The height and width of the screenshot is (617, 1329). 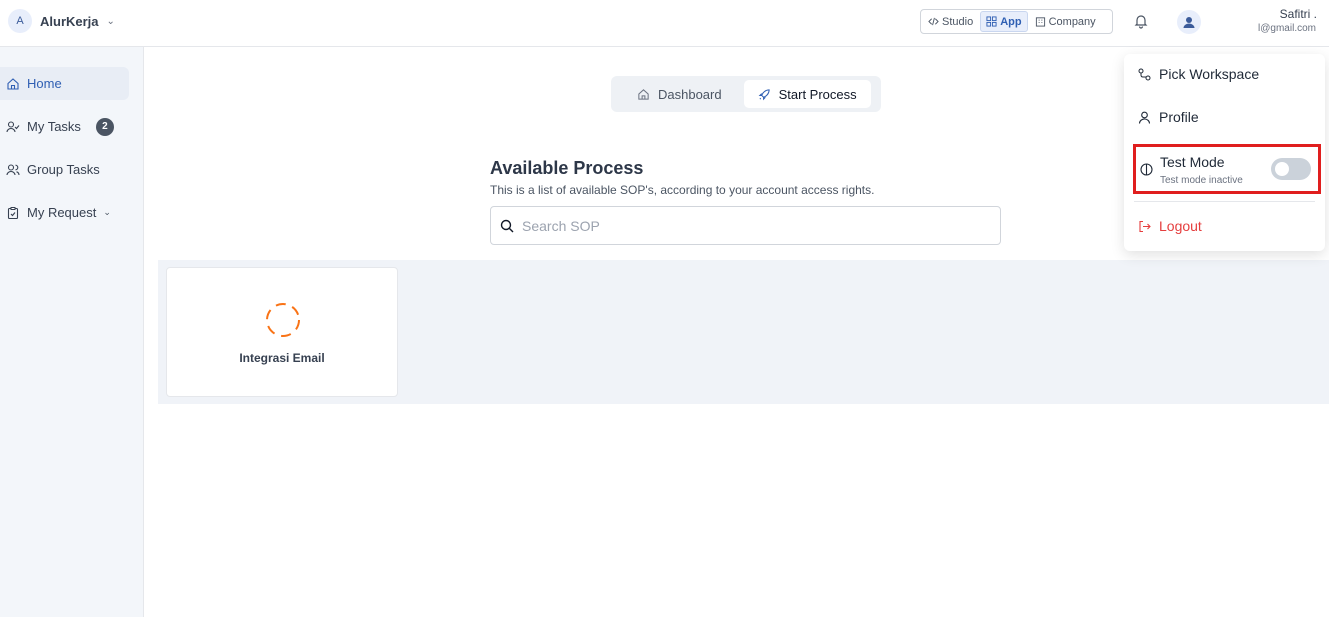 I want to click on sidebar-item-label: My Request, so click(x=62, y=212).